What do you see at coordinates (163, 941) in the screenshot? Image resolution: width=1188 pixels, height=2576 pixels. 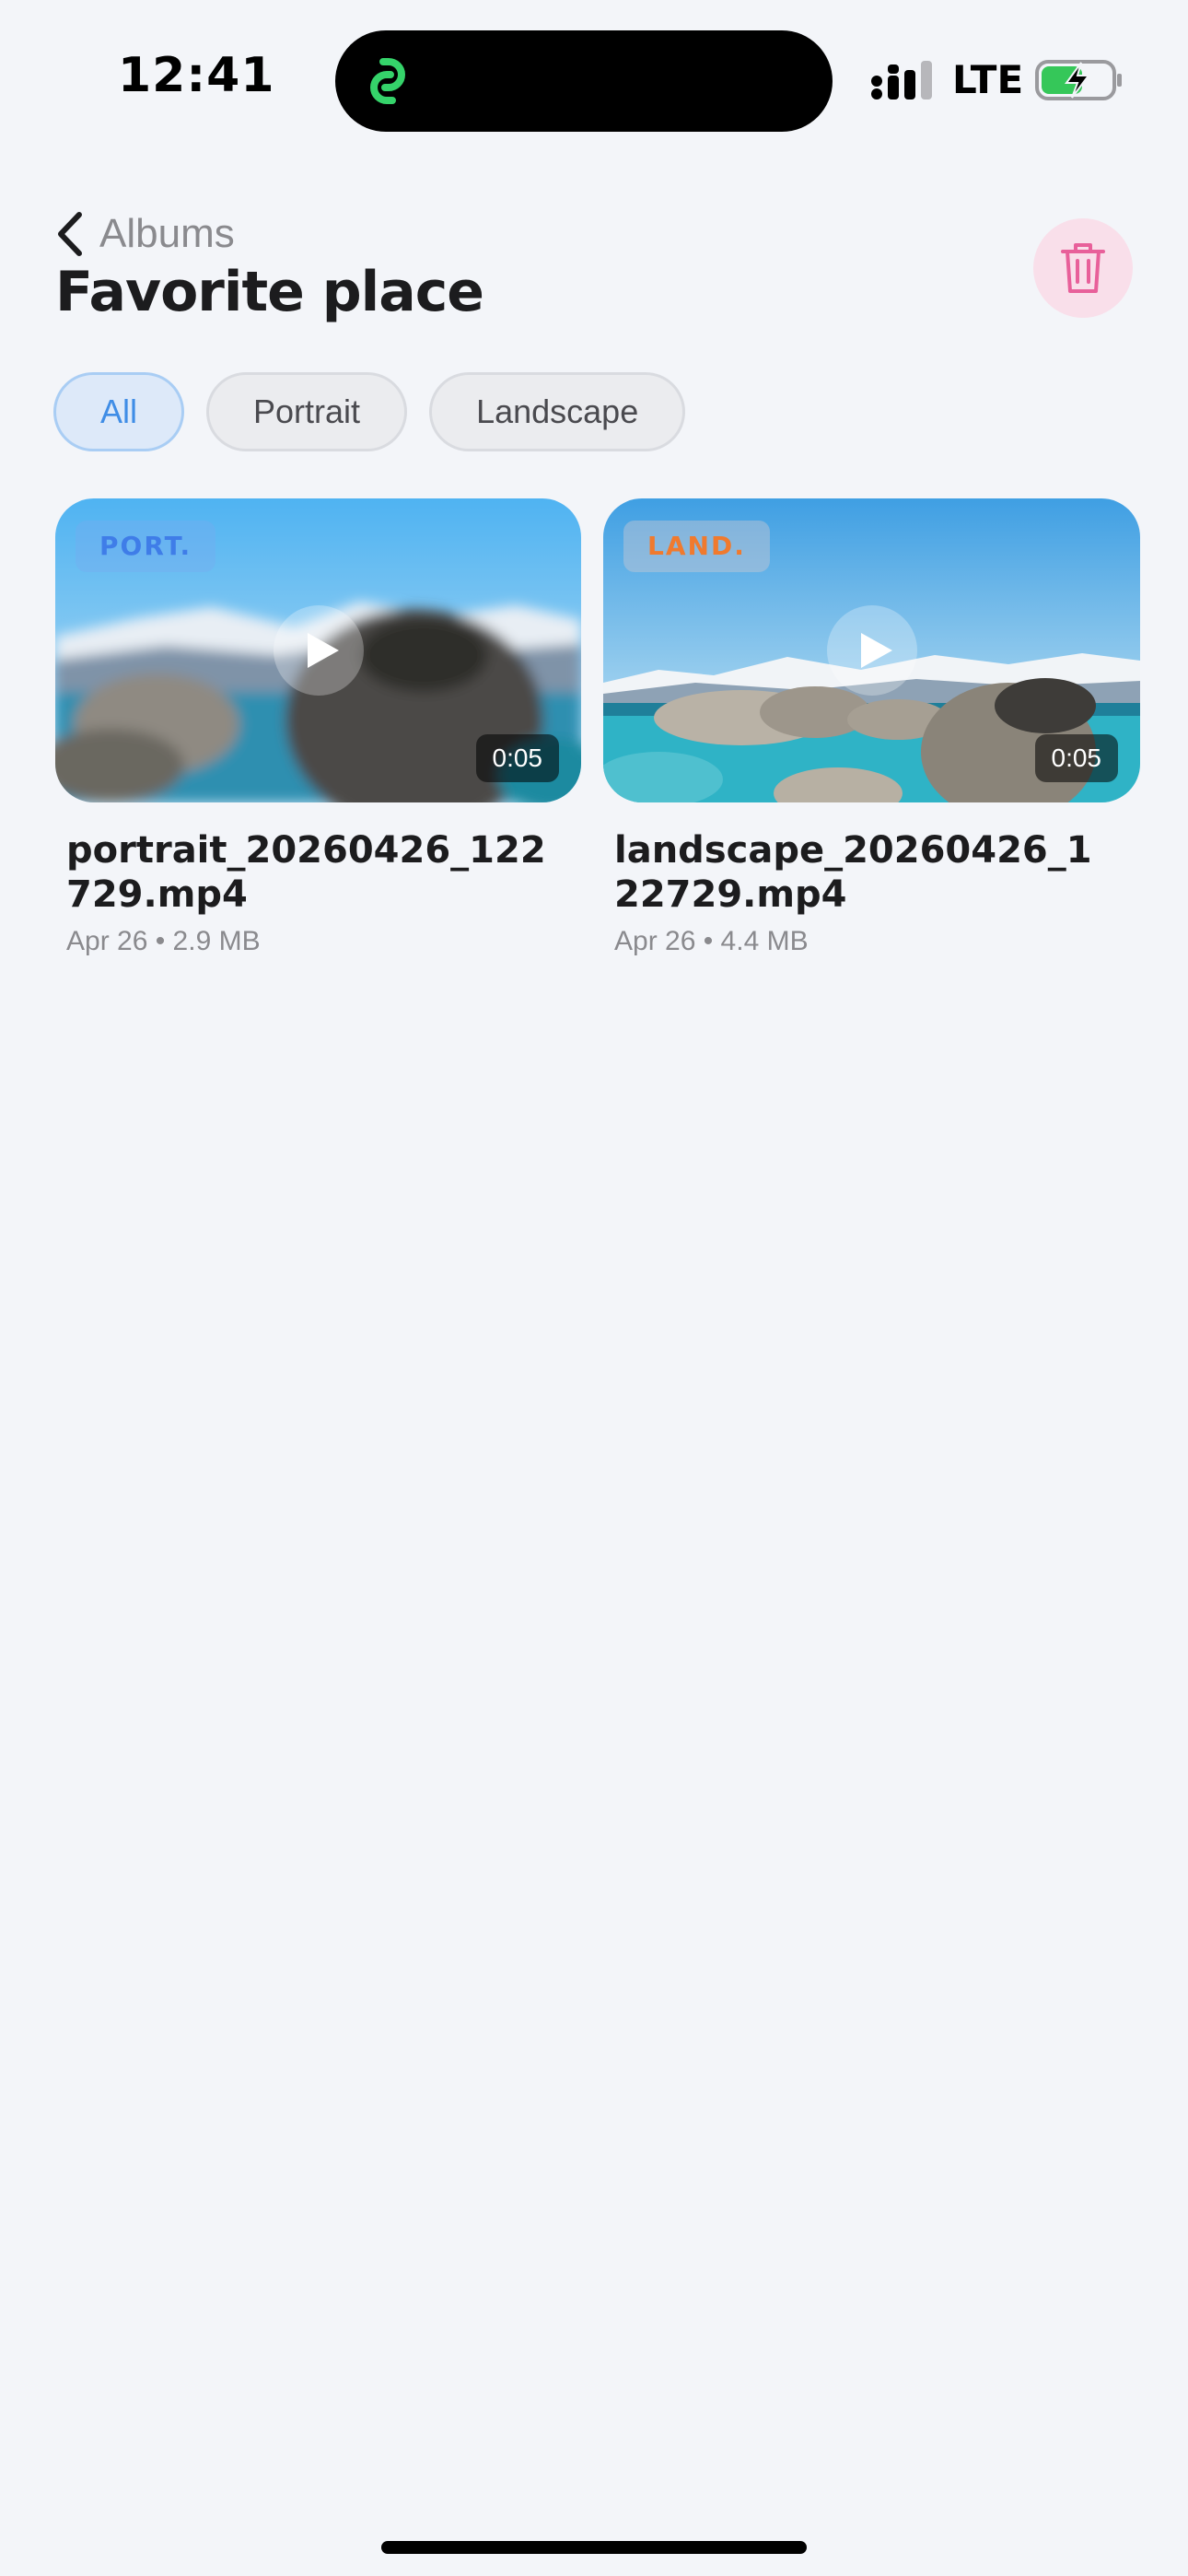 I see `video-meta: Apr 26 • 2.9 MB` at bounding box center [163, 941].